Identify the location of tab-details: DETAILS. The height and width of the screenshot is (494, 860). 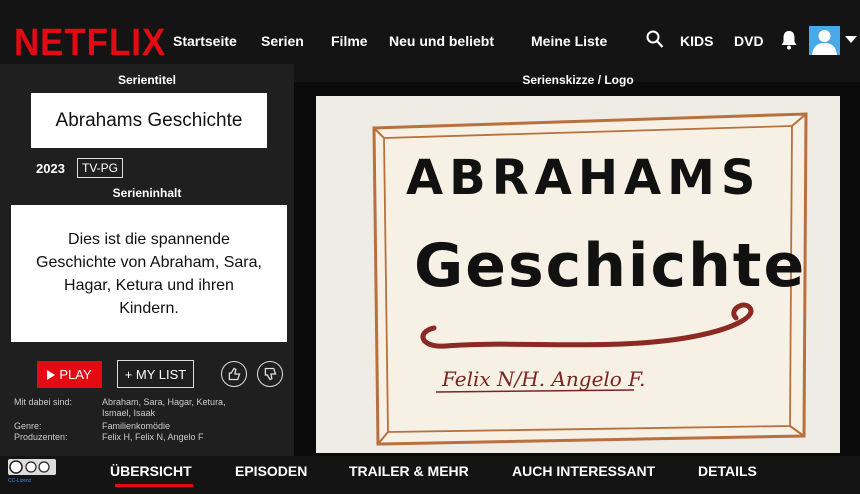
(727, 471).